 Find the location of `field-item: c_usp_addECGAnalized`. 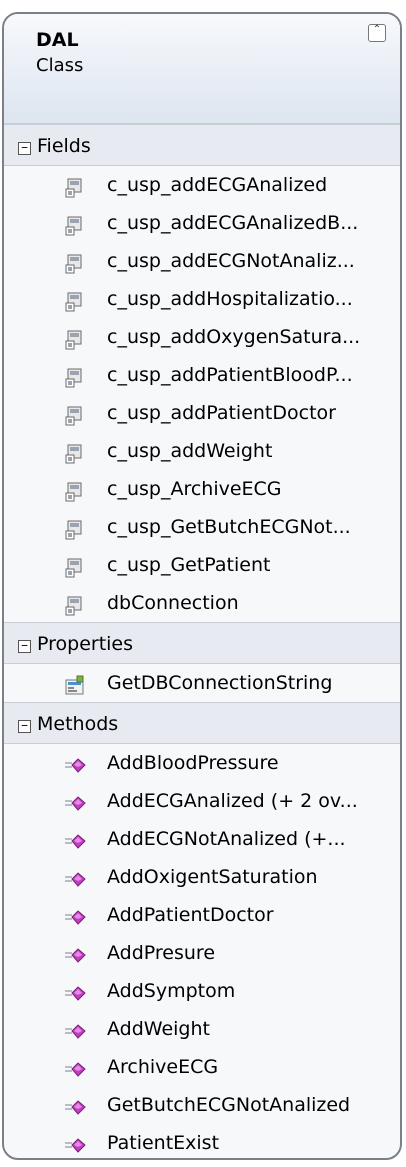

field-item: c_usp_addECGAnalized is located at coordinates (202, 185).